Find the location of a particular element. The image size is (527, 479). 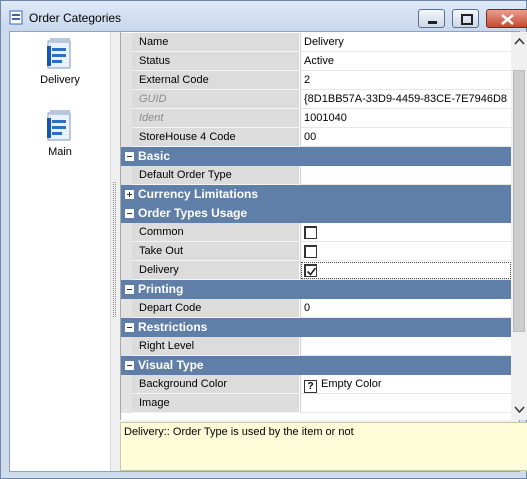

category-item-main: Main is located at coordinates (60, 134).